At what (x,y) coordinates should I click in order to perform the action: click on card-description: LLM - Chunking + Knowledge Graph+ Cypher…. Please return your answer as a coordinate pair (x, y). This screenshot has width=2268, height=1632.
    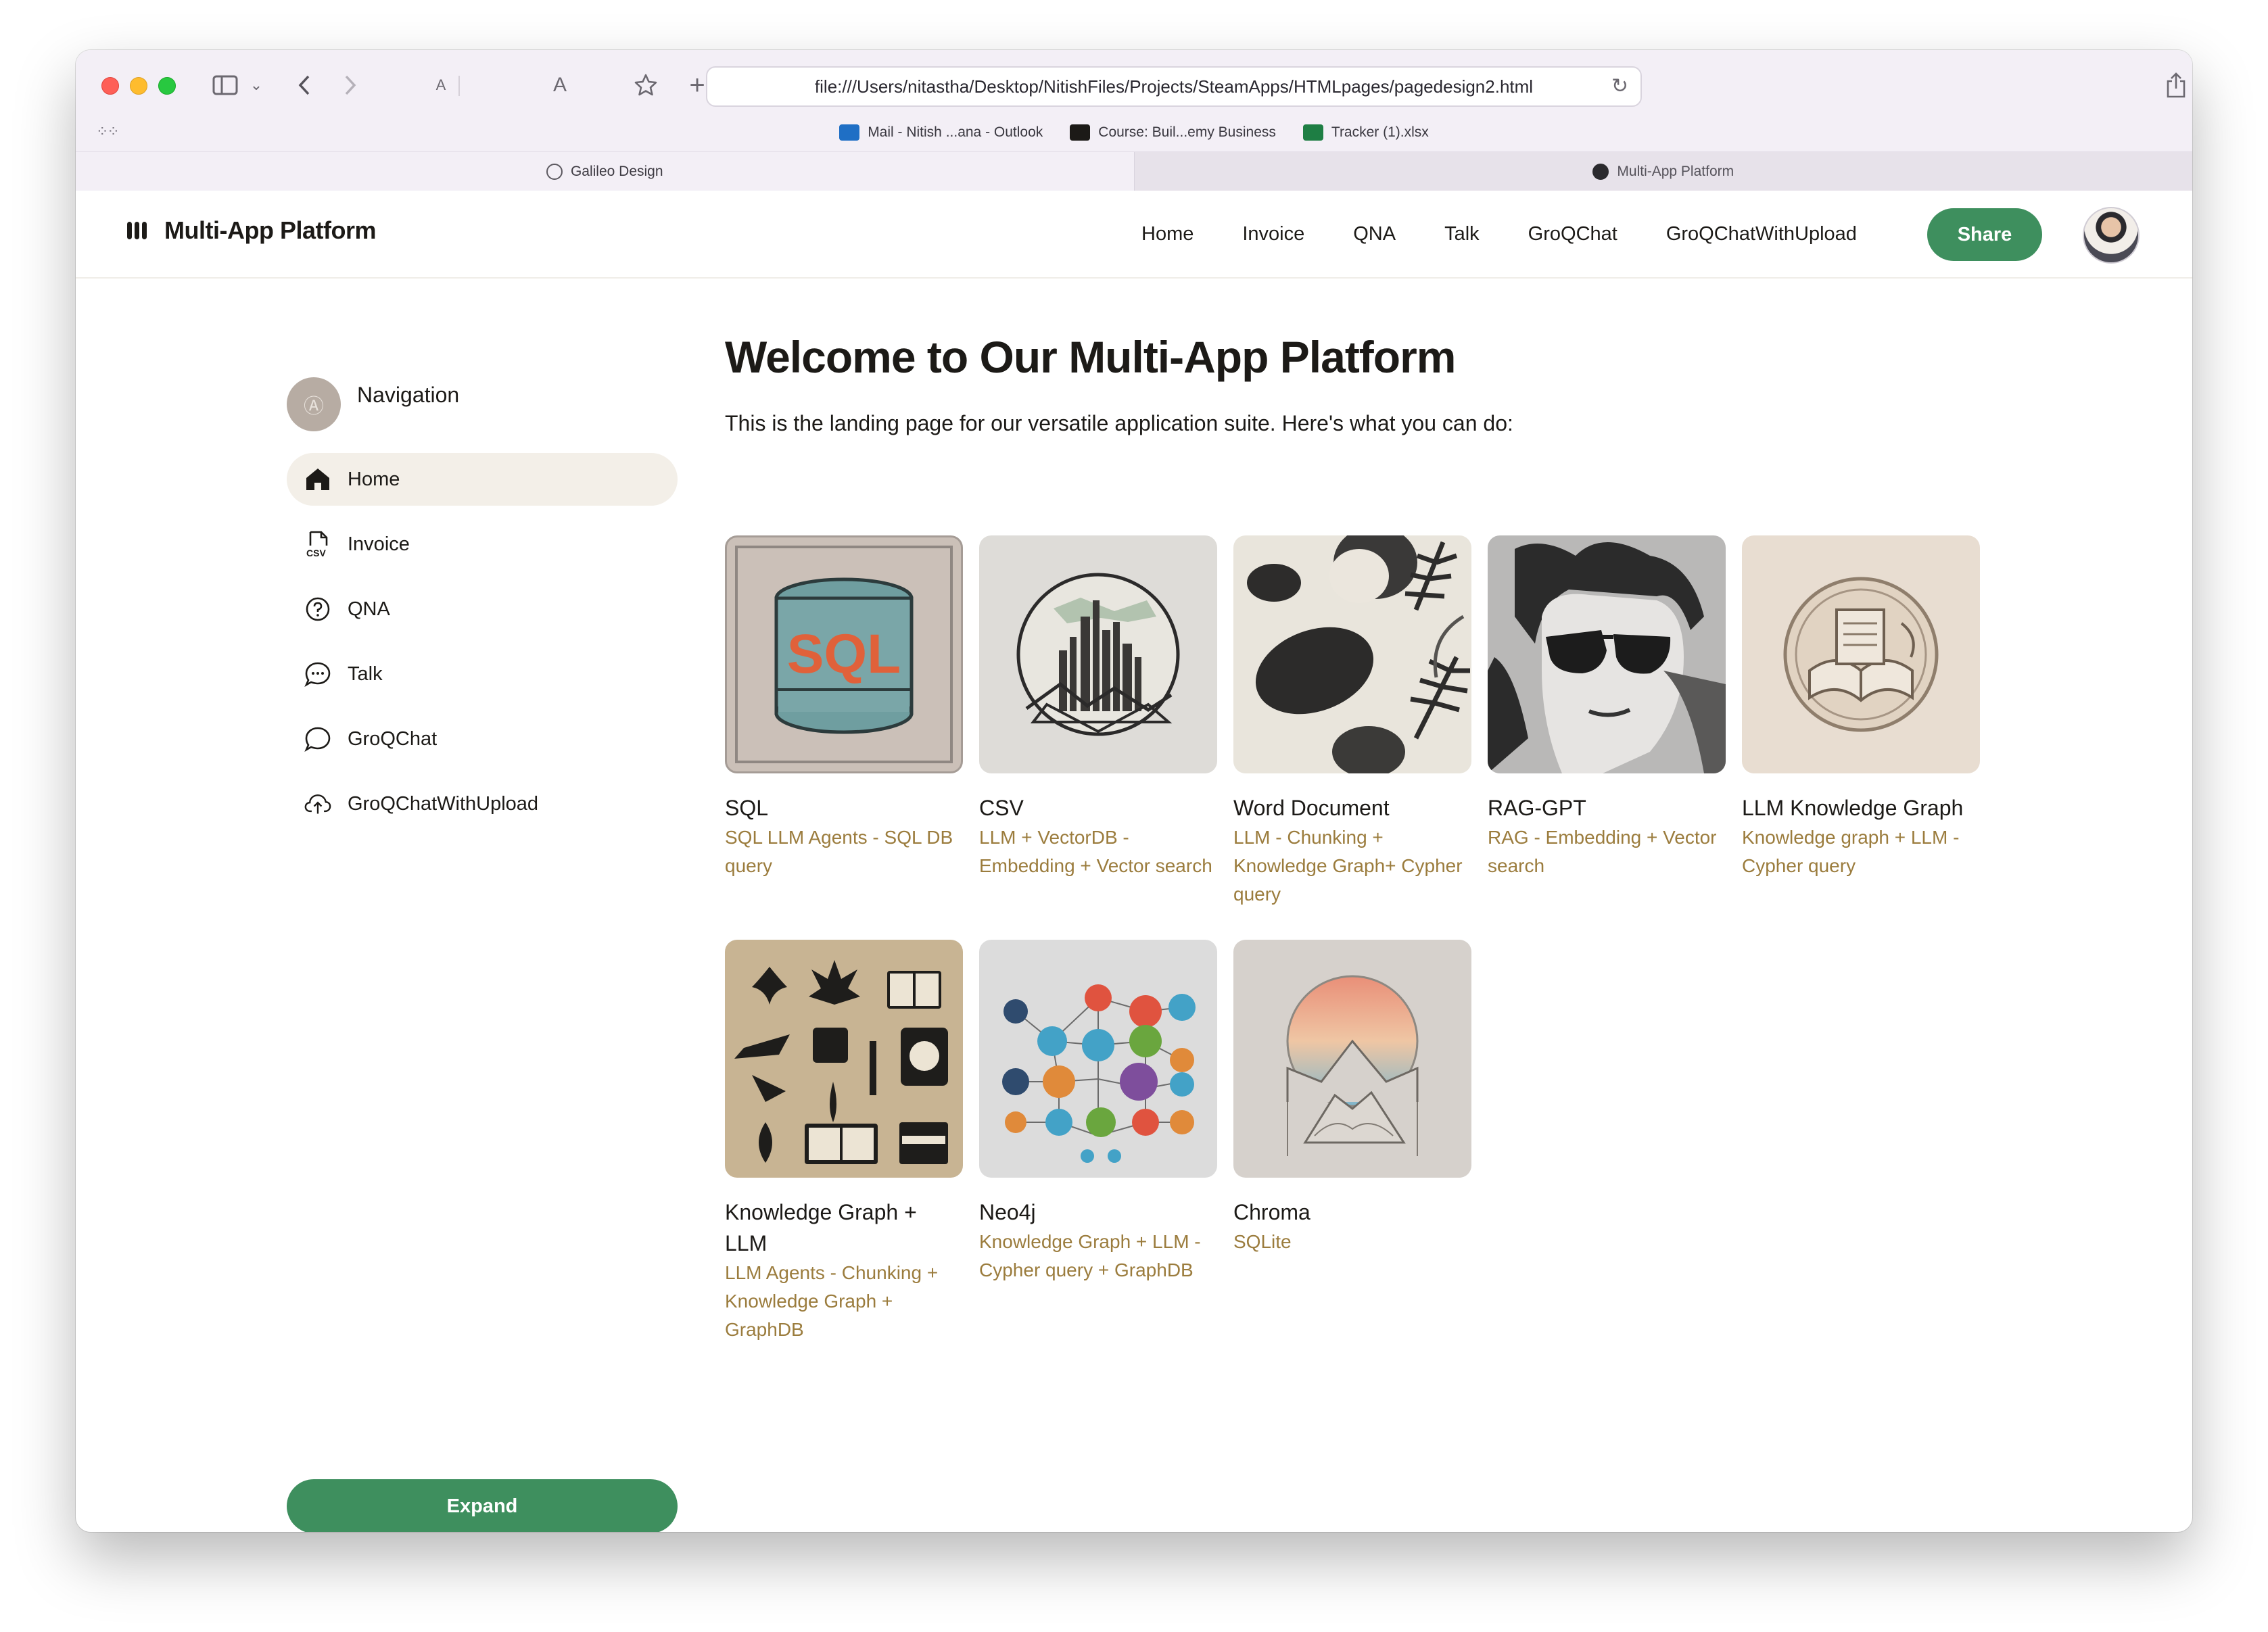
    Looking at the image, I should click on (1348, 866).